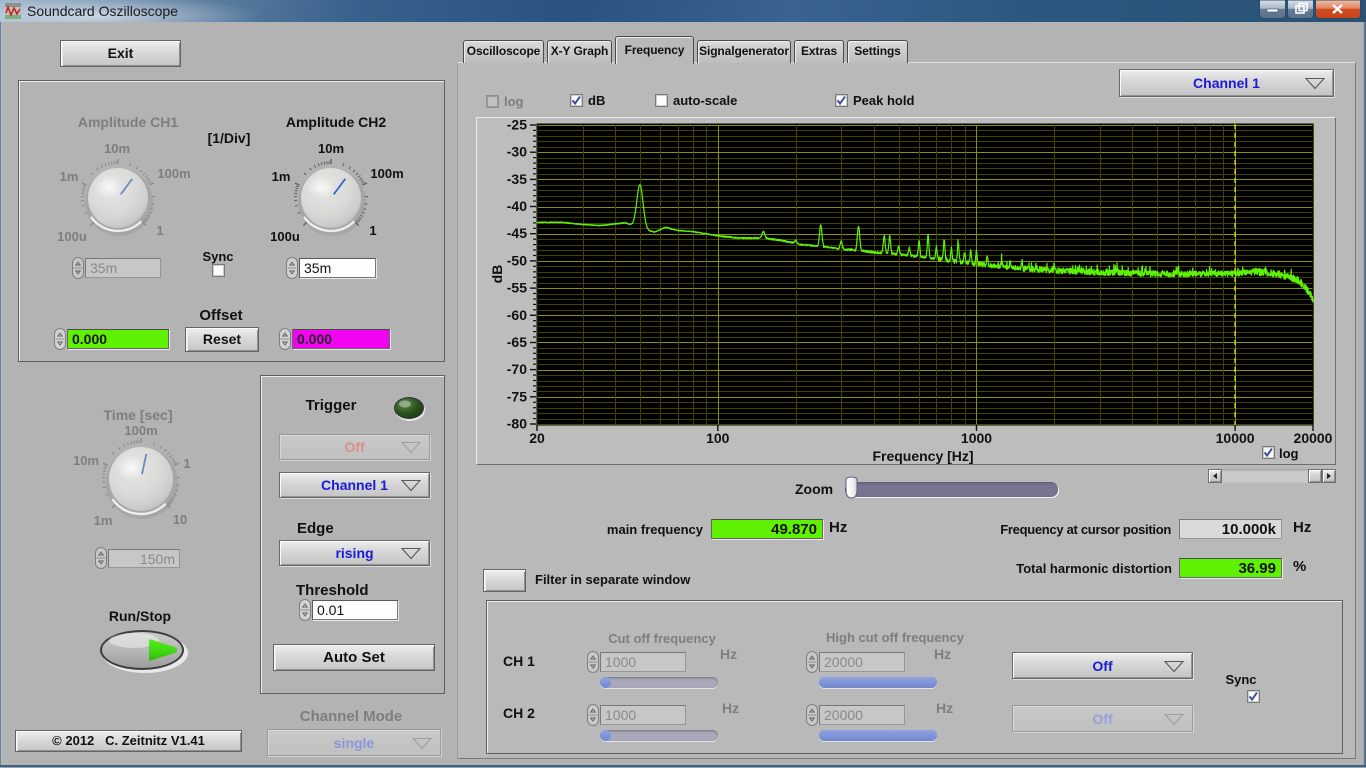 The width and height of the screenshot is (1366, 768). What do you see at coordinates (517, 260) in the screenshot?
I see `svg-text: -50` at bounding box center [517, 260].